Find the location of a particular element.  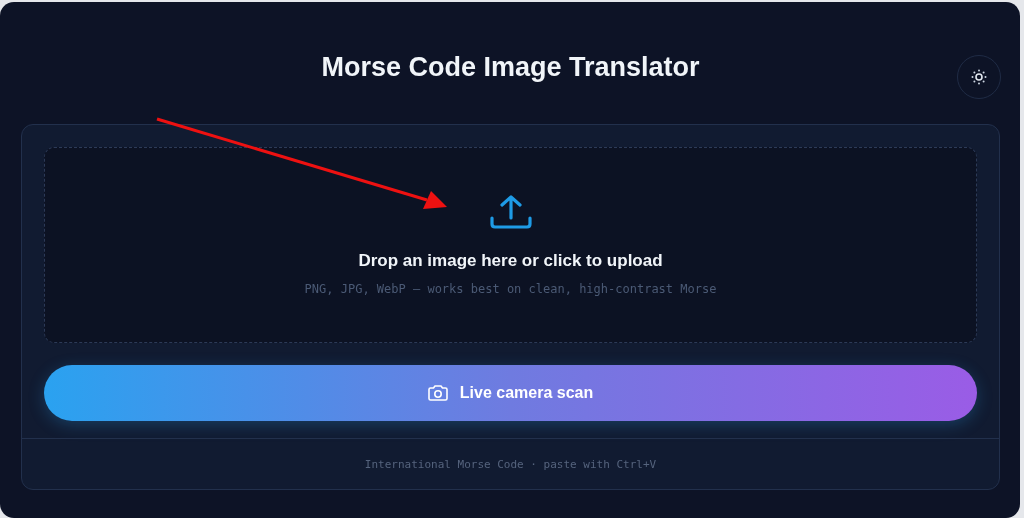

footer-note: International Morse Code · paste with Ctrl+V is located at coordinates (510, 463).